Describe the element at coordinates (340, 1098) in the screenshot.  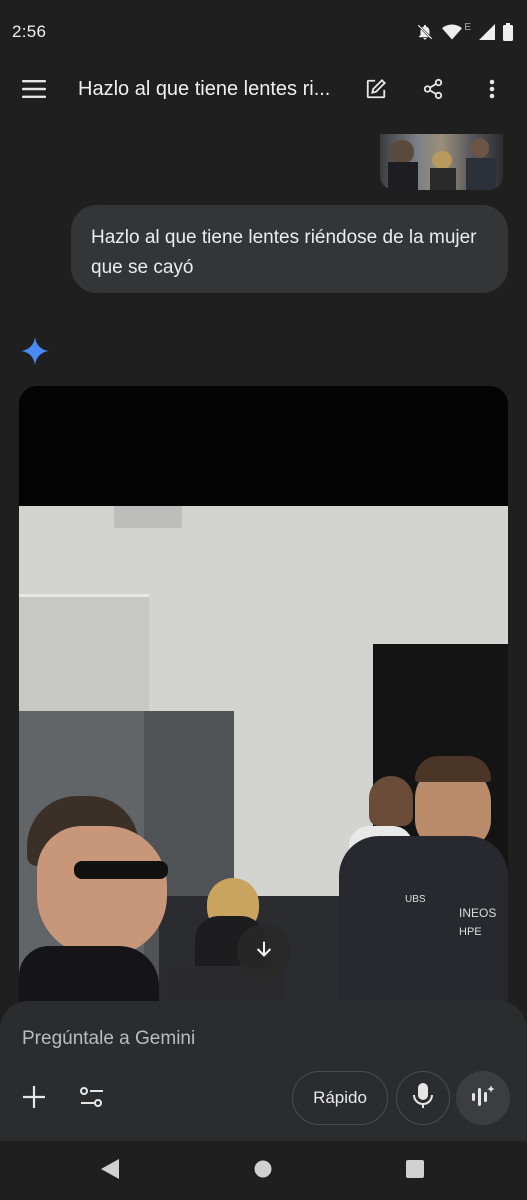
I see `model-selector-button: Rápido` at that location.